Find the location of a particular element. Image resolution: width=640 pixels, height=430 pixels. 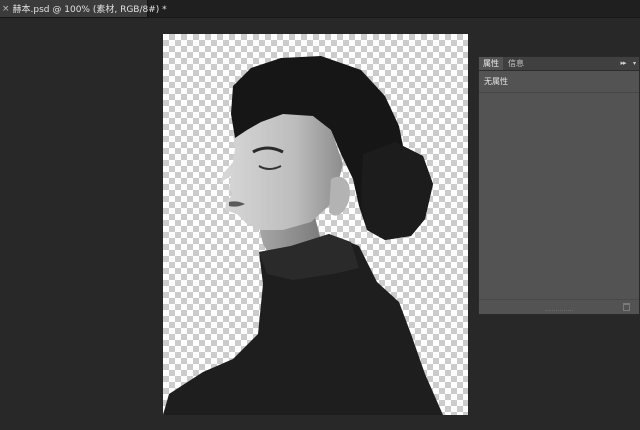

close-icon: × is located at coordinates (6, 9).